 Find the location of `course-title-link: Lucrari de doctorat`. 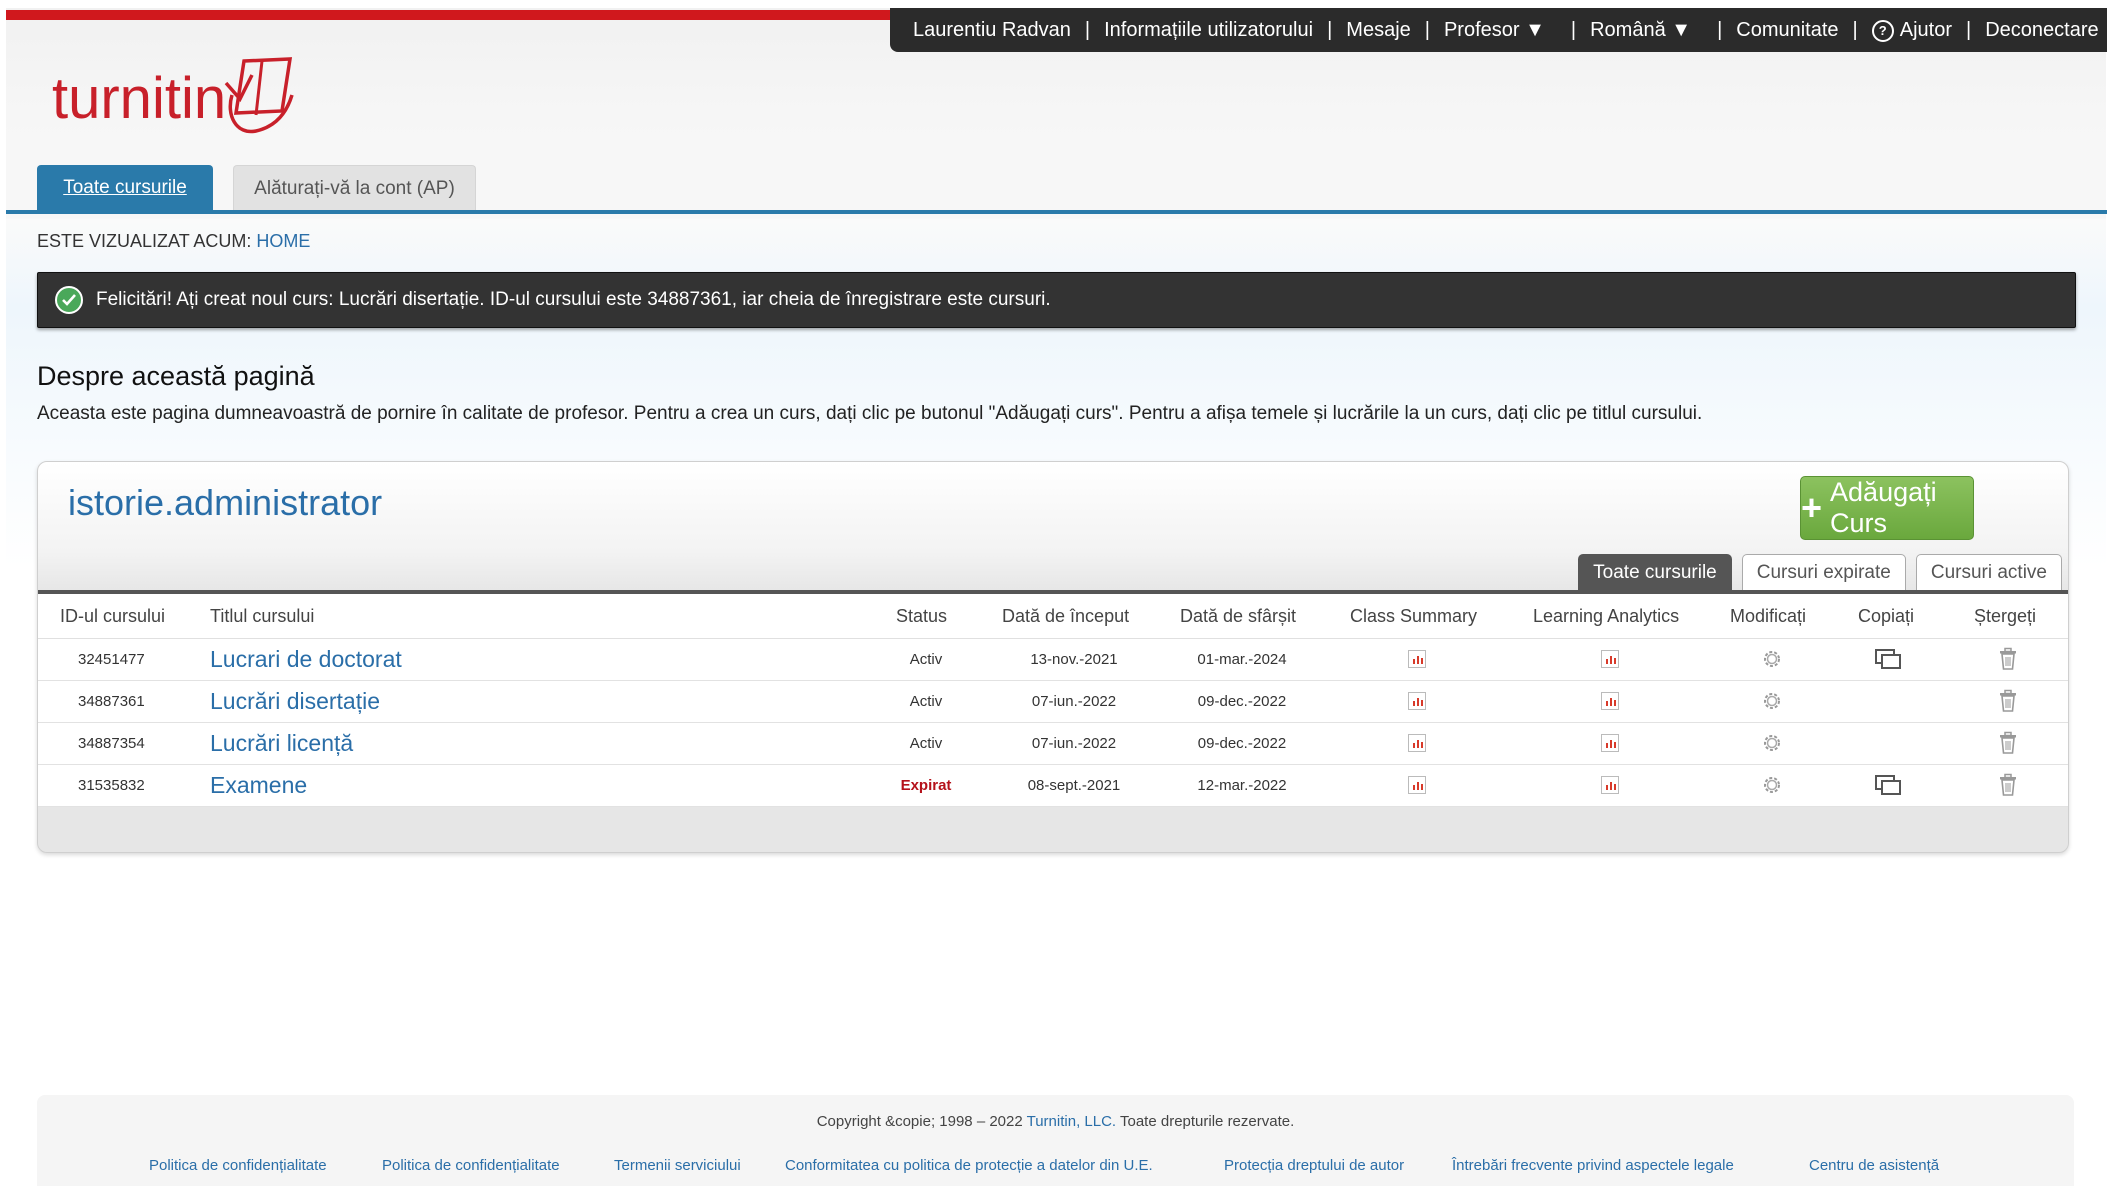

course-title-link: Lucrari de doctorat is located at coordinates (306, 659).